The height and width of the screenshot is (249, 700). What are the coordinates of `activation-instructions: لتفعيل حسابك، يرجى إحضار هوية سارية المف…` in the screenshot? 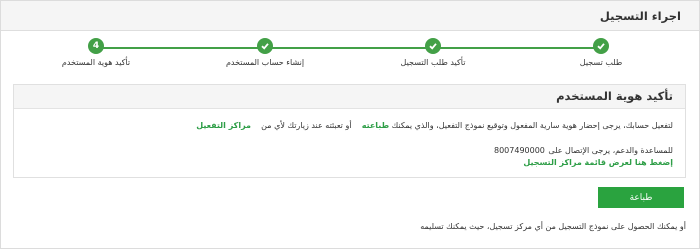 It's located at (434, 125).